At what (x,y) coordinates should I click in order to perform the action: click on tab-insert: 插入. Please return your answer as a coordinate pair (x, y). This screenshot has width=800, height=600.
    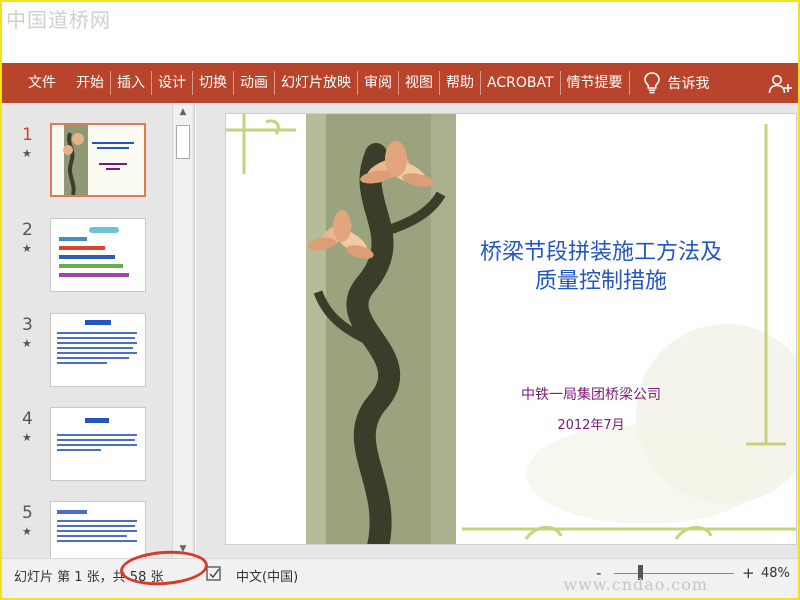
    Looking at the image, I should click on (131, 83).